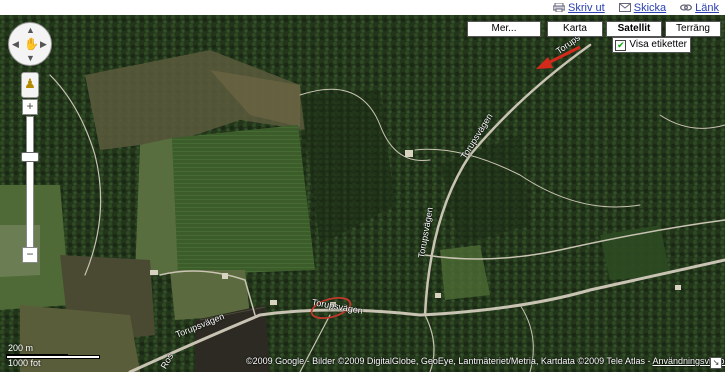 The height and width of the screenshot is (372, 725). I want to click on send-link: Skicka, so click(642, 7).